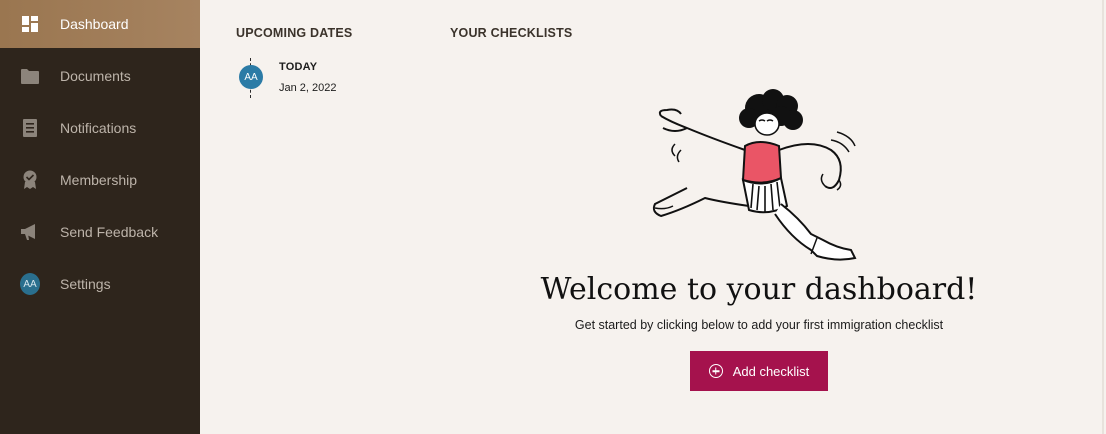  What do you see at coordinates (294, 33) in the screenshot?
I see `upcoming-dates-title: UPCOMING DATES` at bounding box center [294, 33].